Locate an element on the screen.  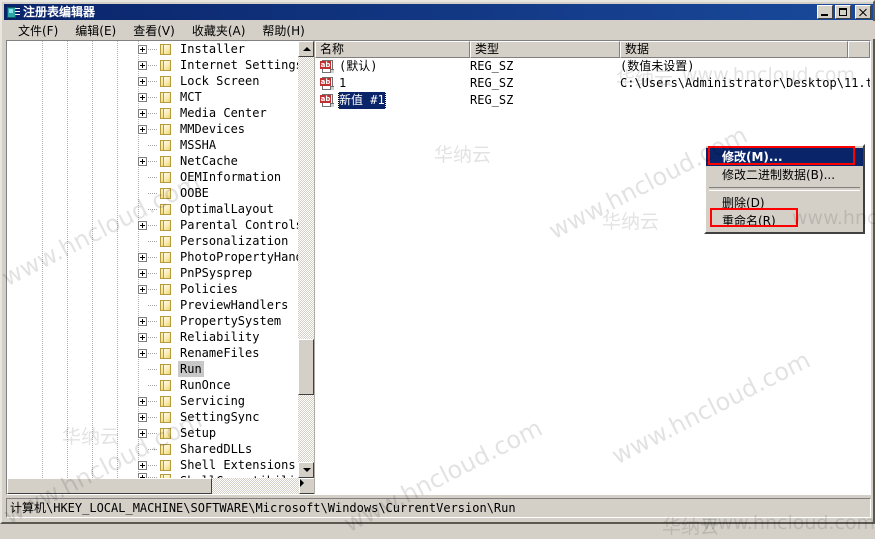
context-menu-item-rename: 重命名(R) is located at coordinates (784, 221).